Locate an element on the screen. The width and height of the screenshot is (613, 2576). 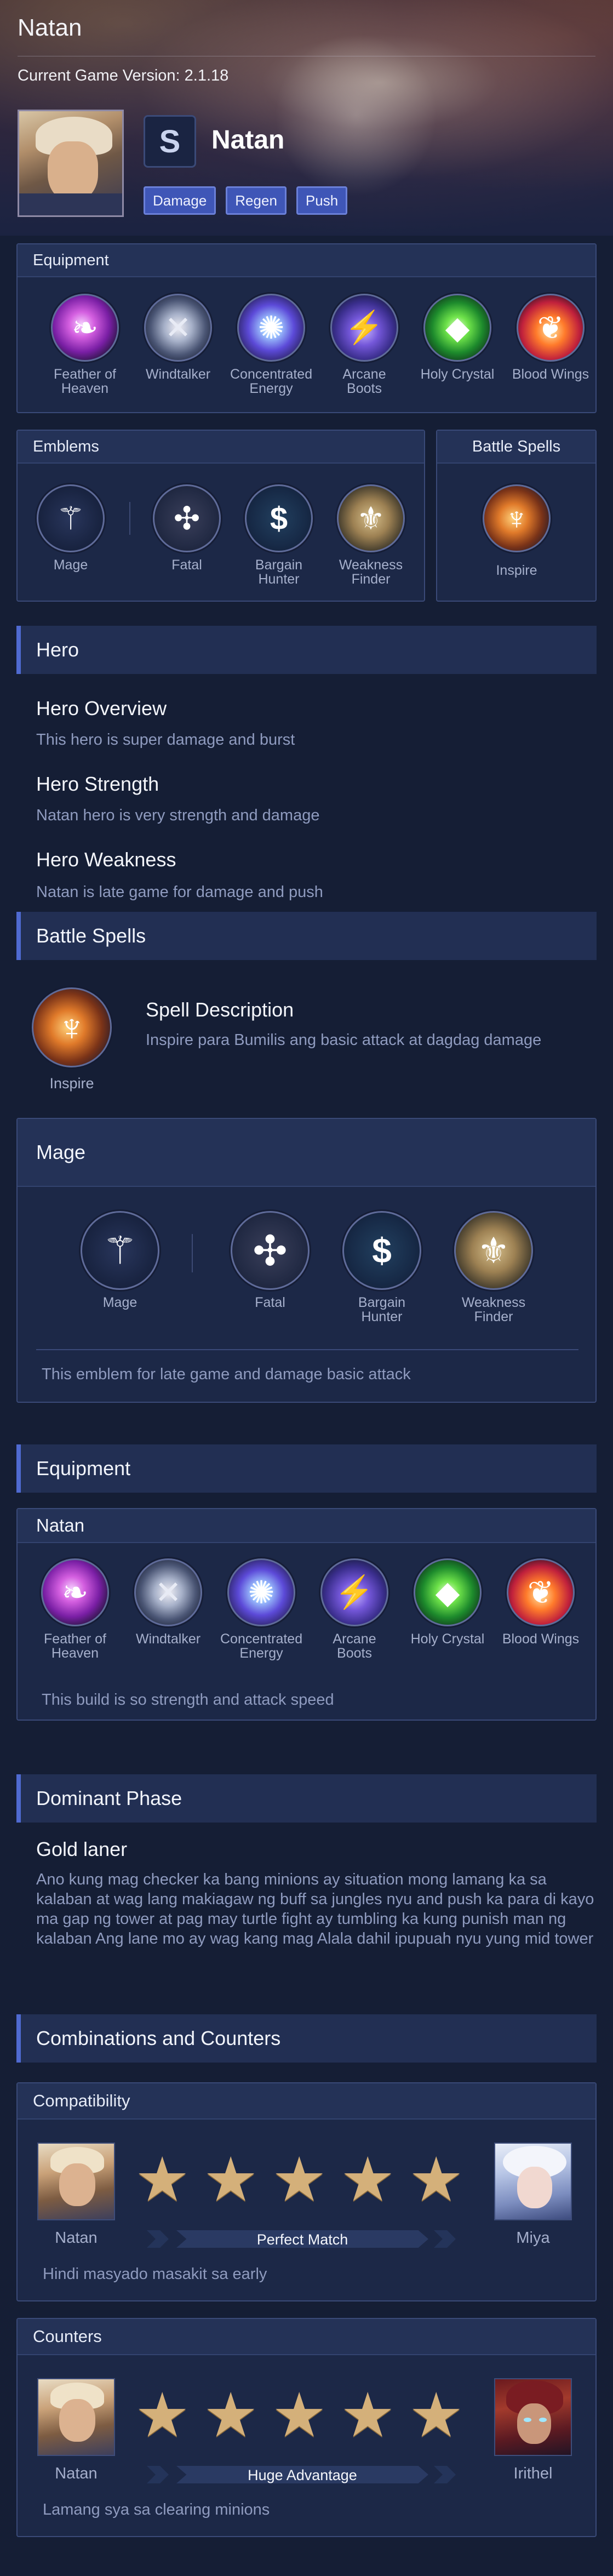
battle-spells-panel: Battle Spells ♆ Inspire is located at coordinates (516, 516).